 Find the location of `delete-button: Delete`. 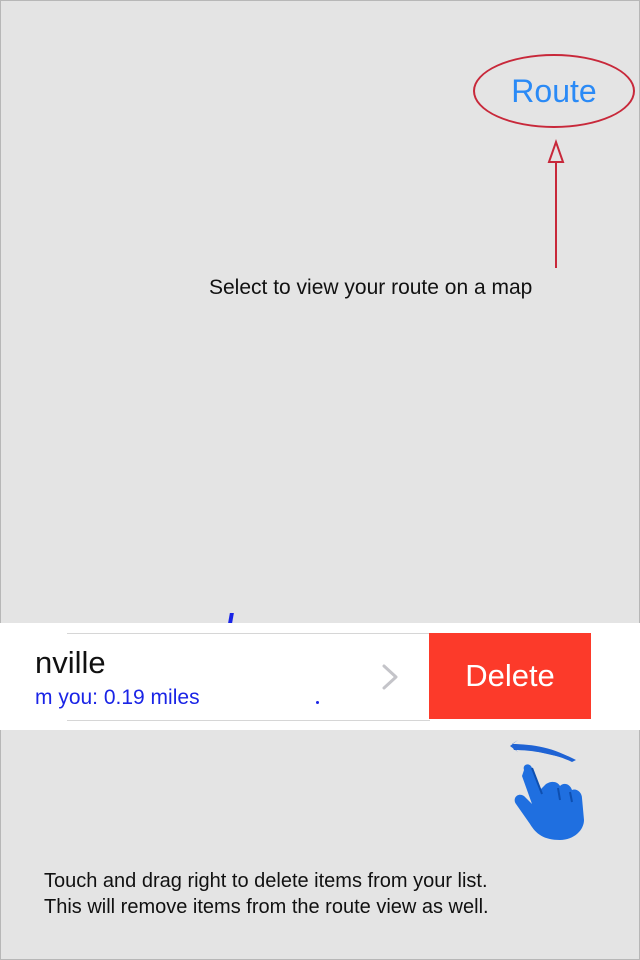

delete-button: Delete is located at coordinates (510, 676).